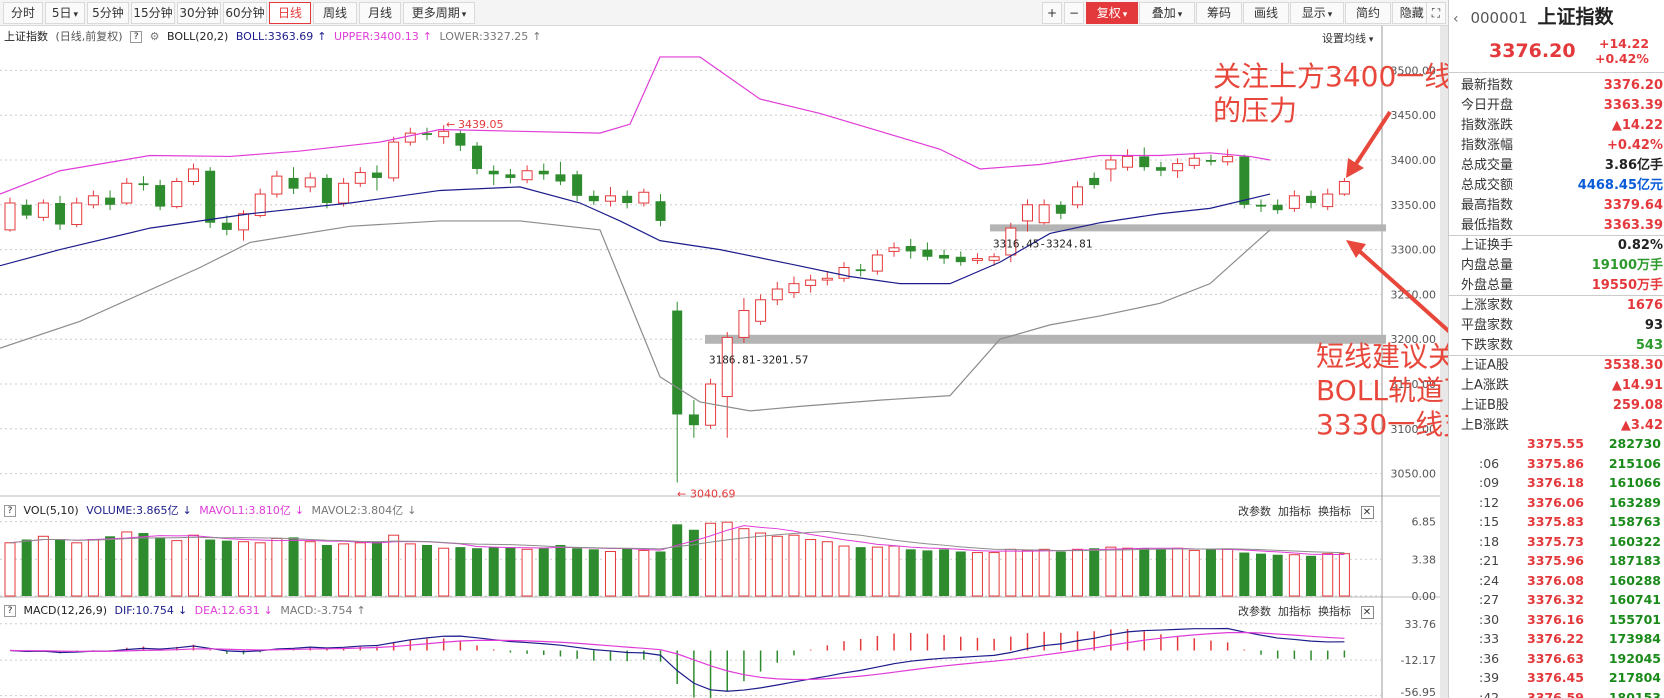 This screenshot has height=698, width=1664. What do you see at coordinates (1489, 677) in the screenshot?
I see `tick-time: :39` at bounding box center [1489, 677].